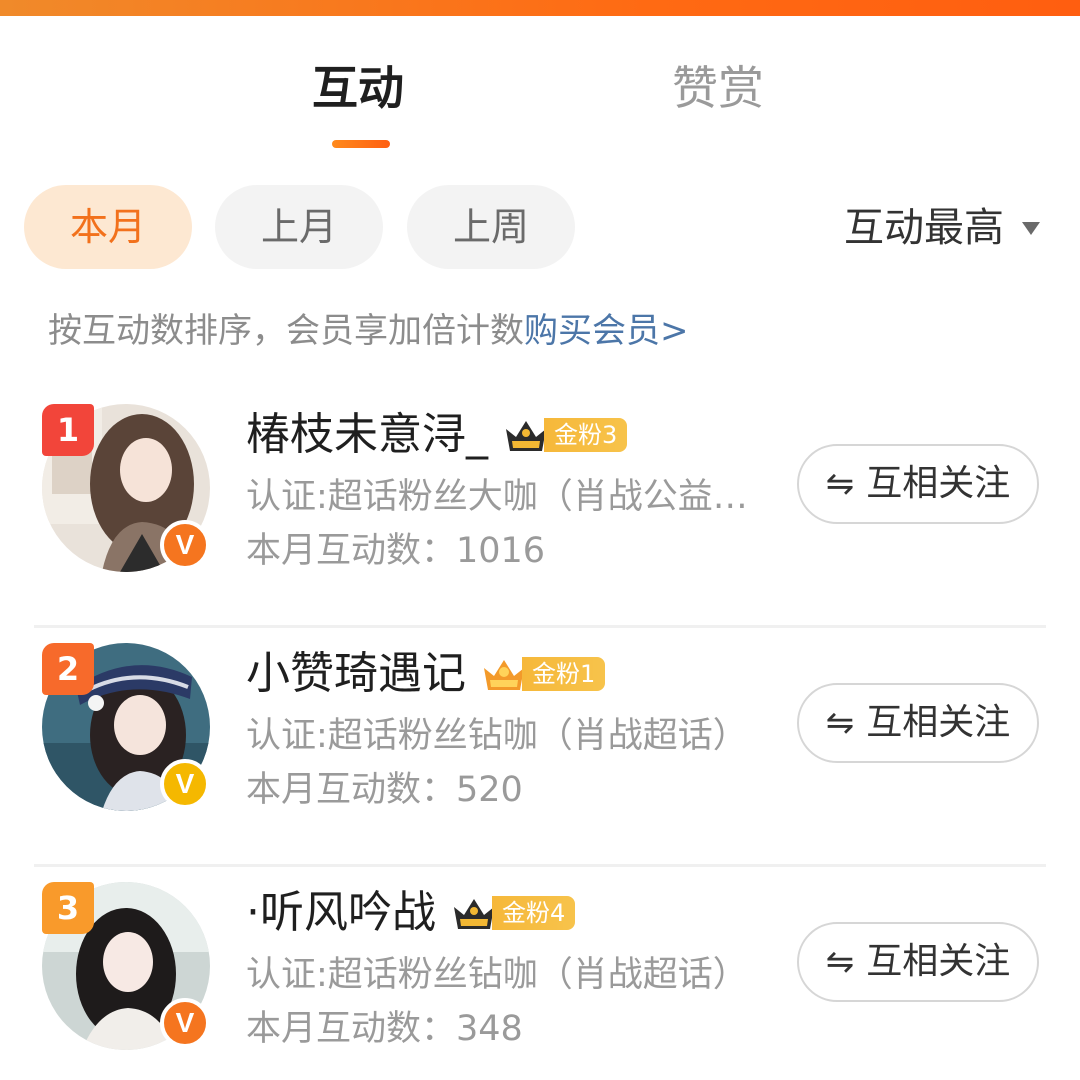 This screenshot has height=1080, width=1080. Describe the element at coordinates (384, 790) in the screenshot. I see `interaction-count: 本月互动数：520` at that location.